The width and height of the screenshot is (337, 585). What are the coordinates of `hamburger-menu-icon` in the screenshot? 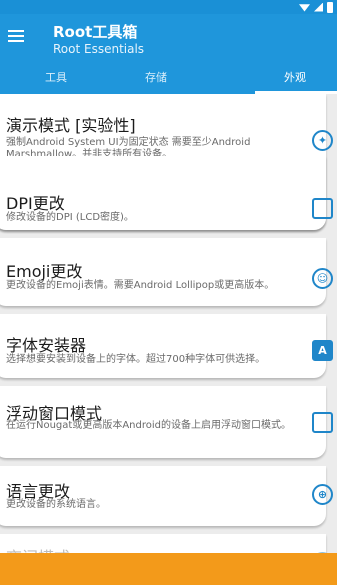 It's located at (16, 36).